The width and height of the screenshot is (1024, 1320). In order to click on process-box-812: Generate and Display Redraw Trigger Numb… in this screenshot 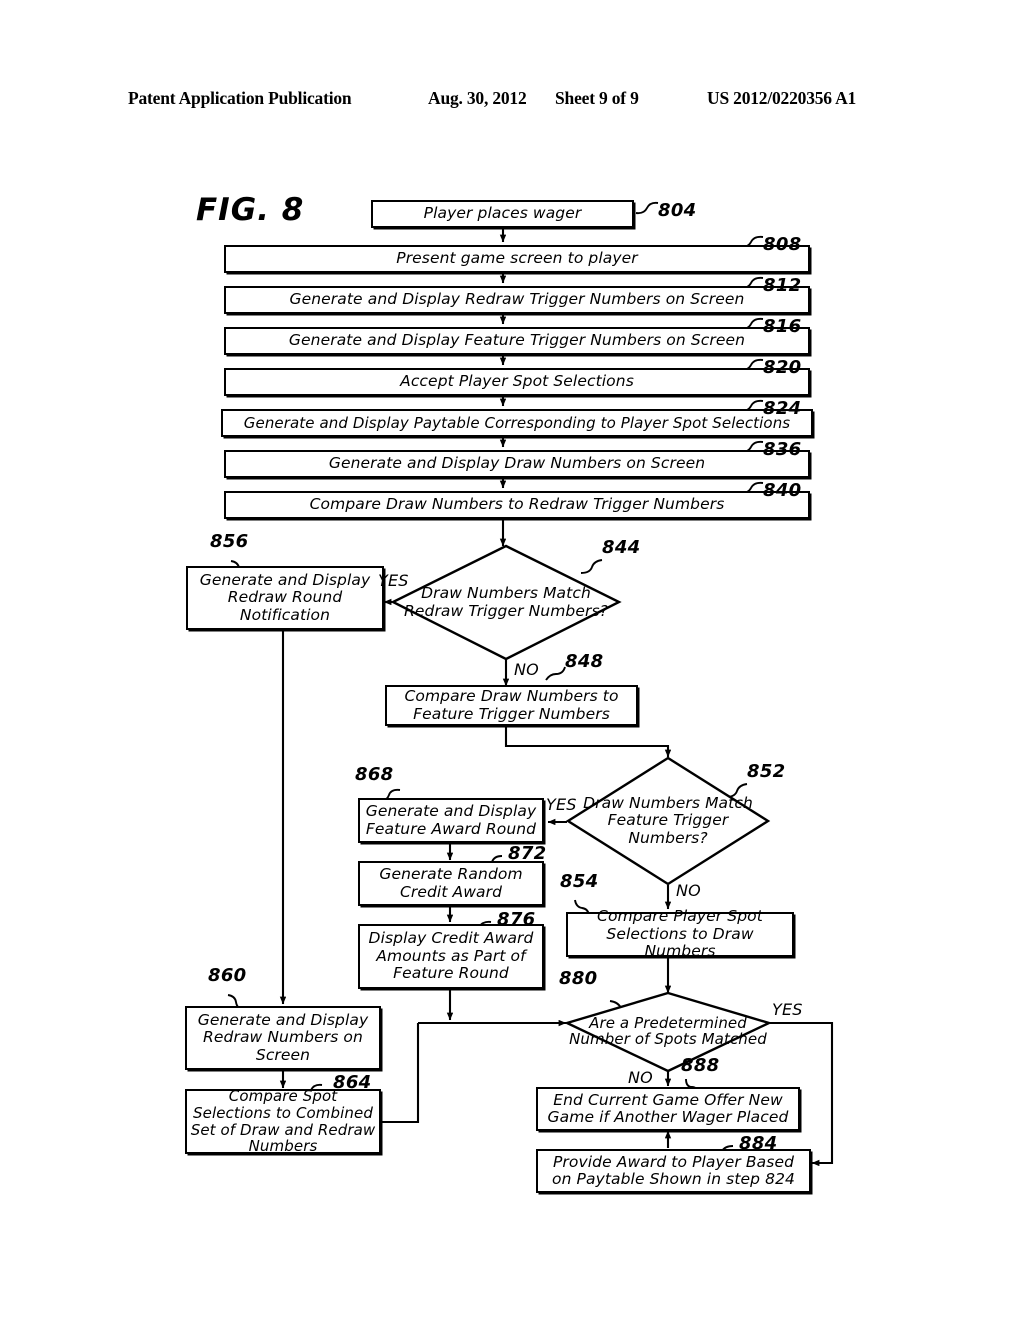, I will do `click(517, 300)`.